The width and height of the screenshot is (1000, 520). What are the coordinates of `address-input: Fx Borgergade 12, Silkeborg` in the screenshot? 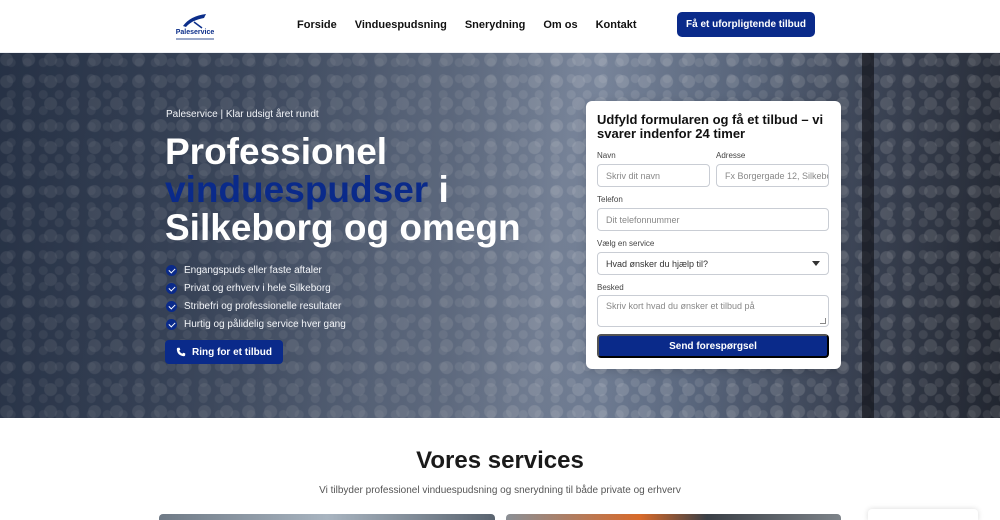 It's located at (772, 175).